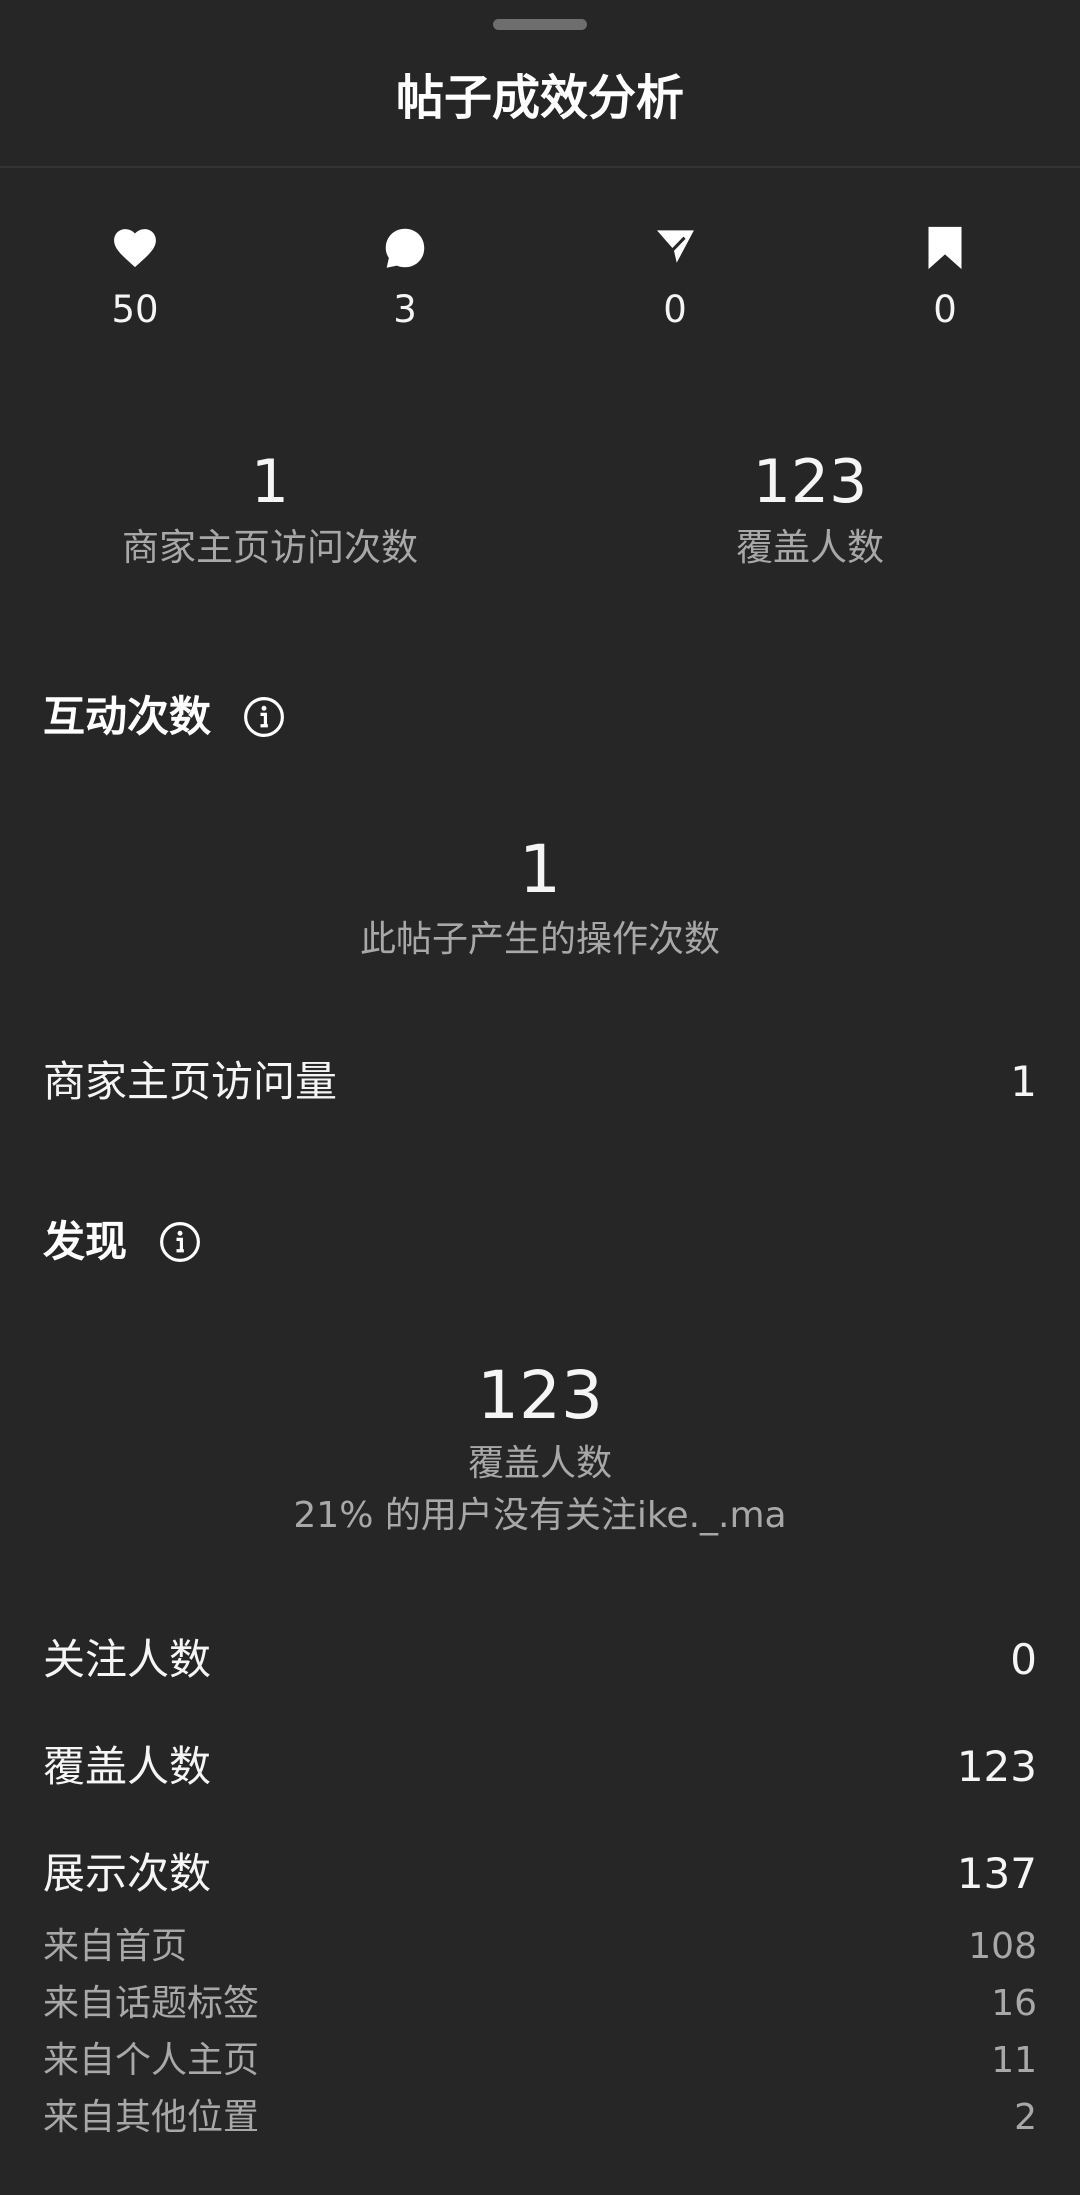 The width and height of the screenshot is (1080, 2195). I want to click on source-label: 来自话题标签, so click(151, 2003).